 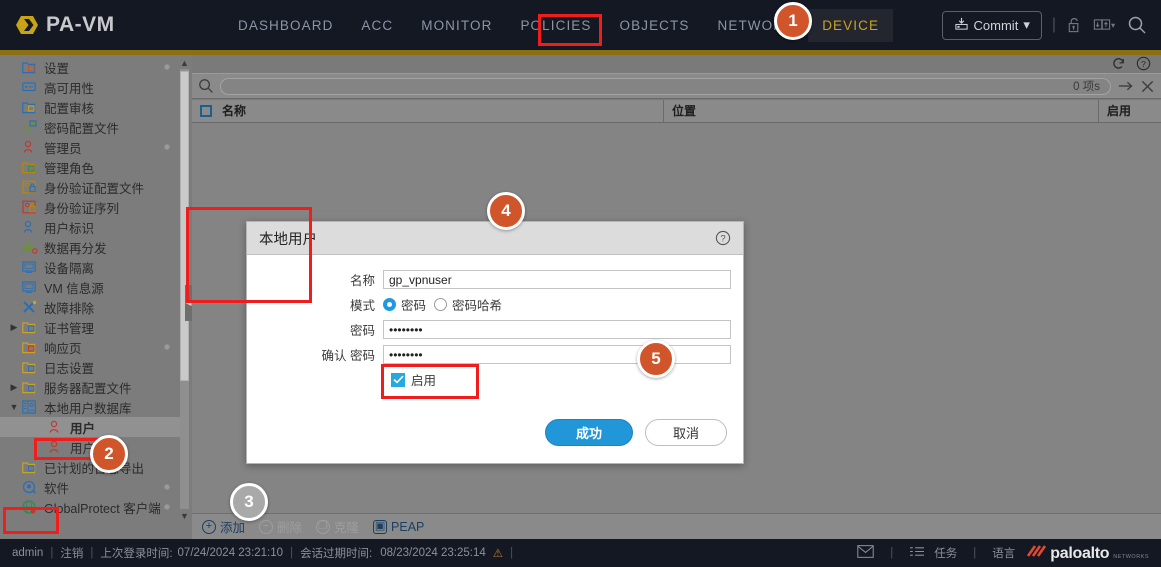 What do you see at coordinates (1044, 25) in the screenshot?
I see `nav-right-tools: Commit ▾ | ▾` at bounding box center [1044, 25].